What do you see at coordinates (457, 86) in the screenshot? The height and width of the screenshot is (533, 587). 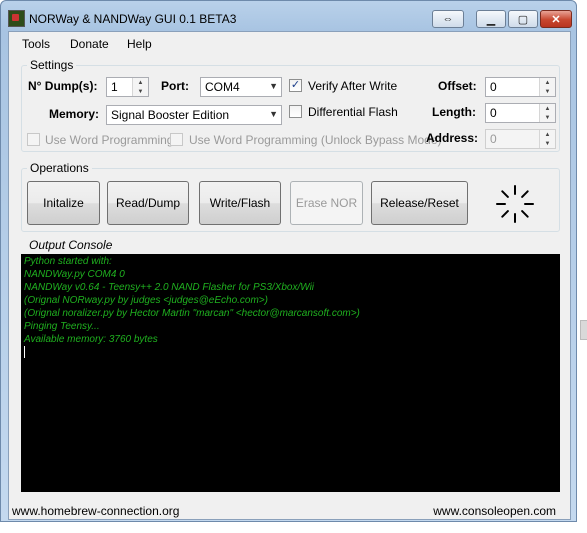 I see `offset-label: Offset:` at bounding box center [457, 86].